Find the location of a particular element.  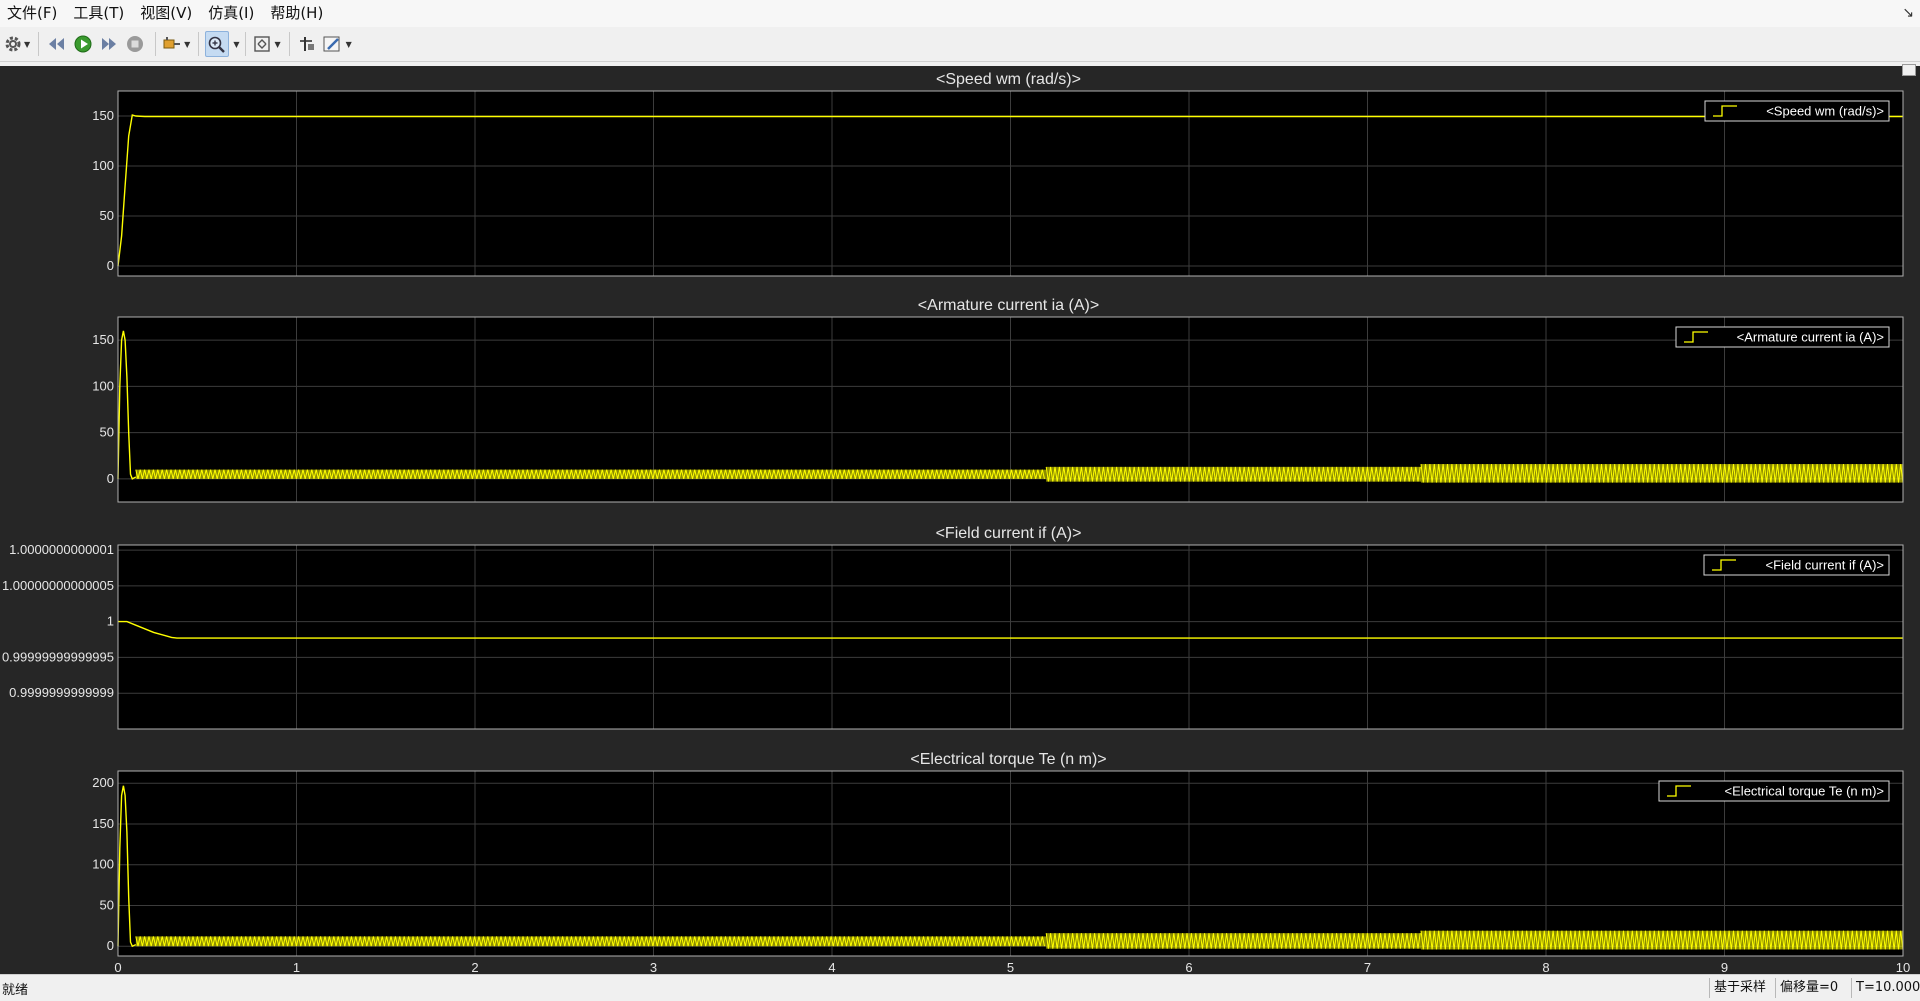

status-text: 就绪 is located at coordinates (15, 990).